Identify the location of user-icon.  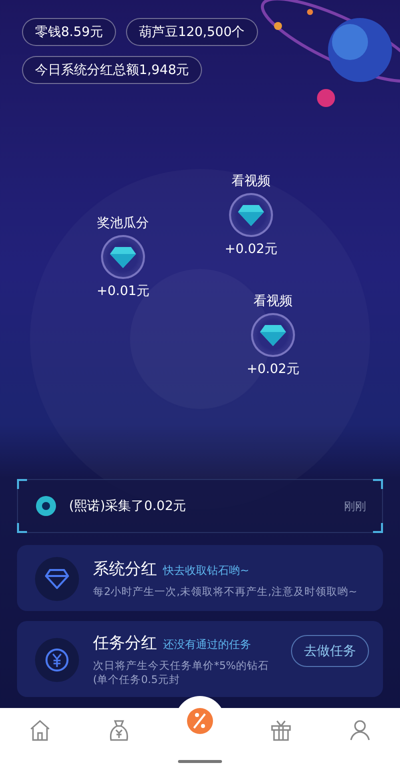
(360, 730).